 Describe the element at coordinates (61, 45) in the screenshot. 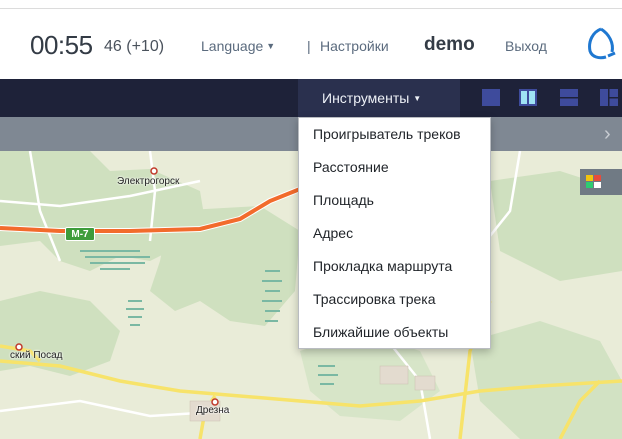

I see `clock-time: 00:55` at that location.